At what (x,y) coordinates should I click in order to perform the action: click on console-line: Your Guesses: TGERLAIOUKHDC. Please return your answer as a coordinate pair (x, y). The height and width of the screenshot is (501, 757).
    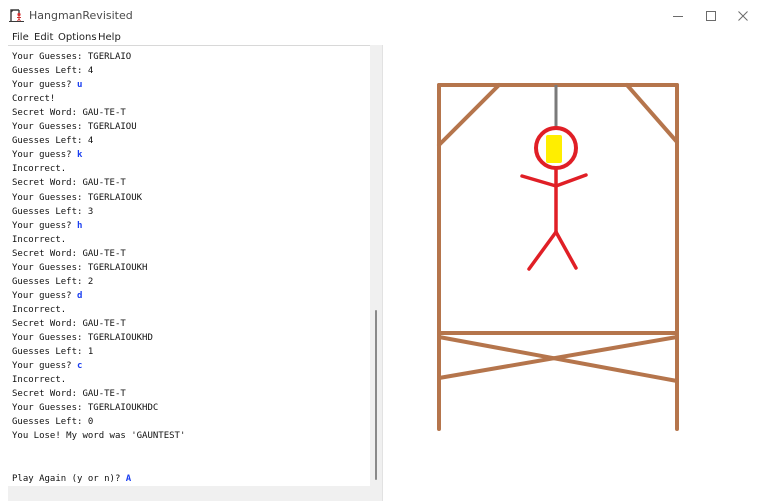
    Looking at the image, I should click on (85, 408).